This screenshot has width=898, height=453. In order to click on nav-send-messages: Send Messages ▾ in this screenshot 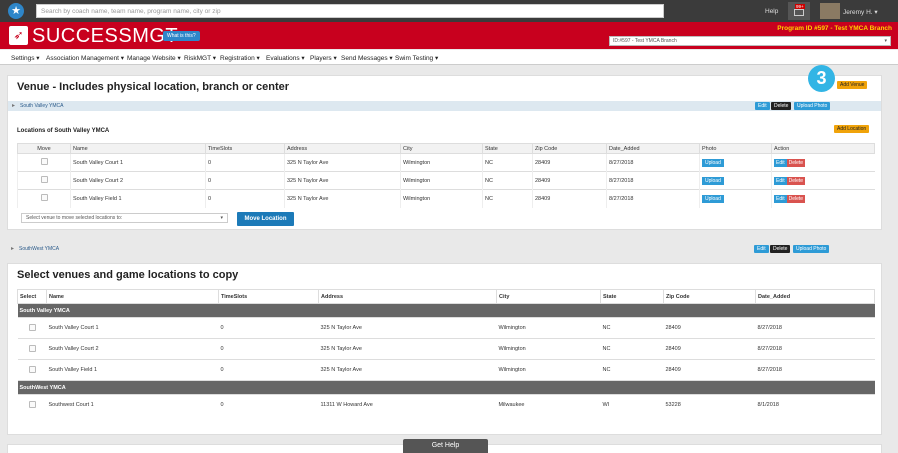, I will do `click(367, 58)`.